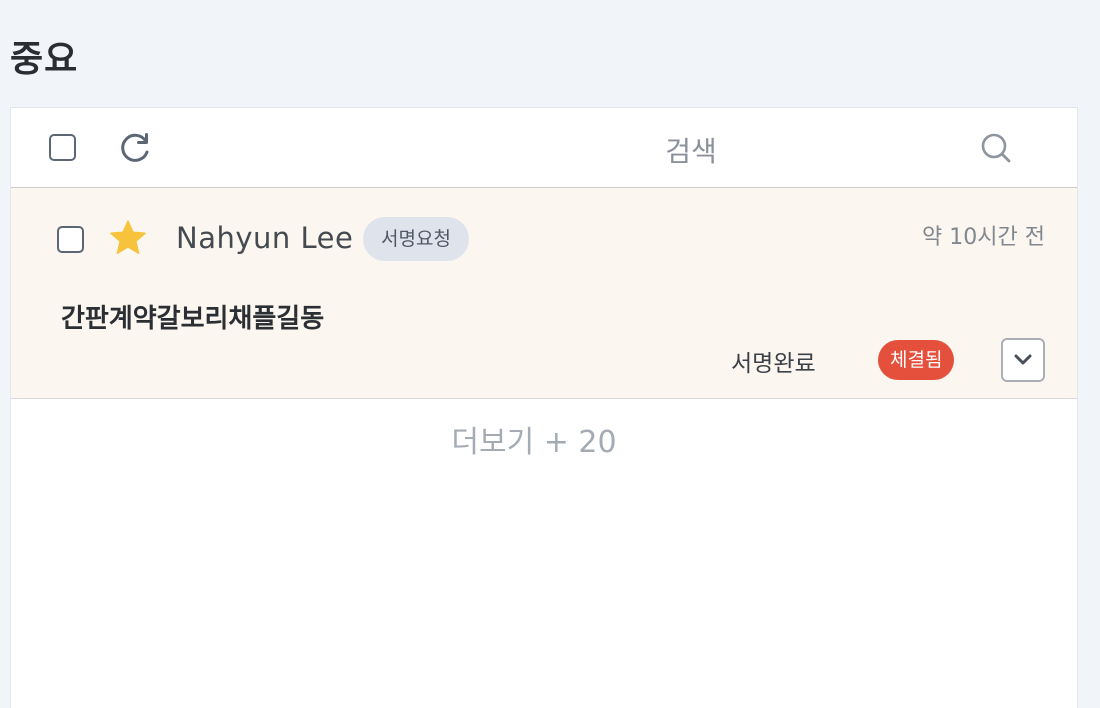 Image resolution: width=1100 pixels, height=708 pixels. What do you see at coordinates (416, 239) in the screenshot?
I see `request-badge: 서명요청` at bounding box center [416, 239].